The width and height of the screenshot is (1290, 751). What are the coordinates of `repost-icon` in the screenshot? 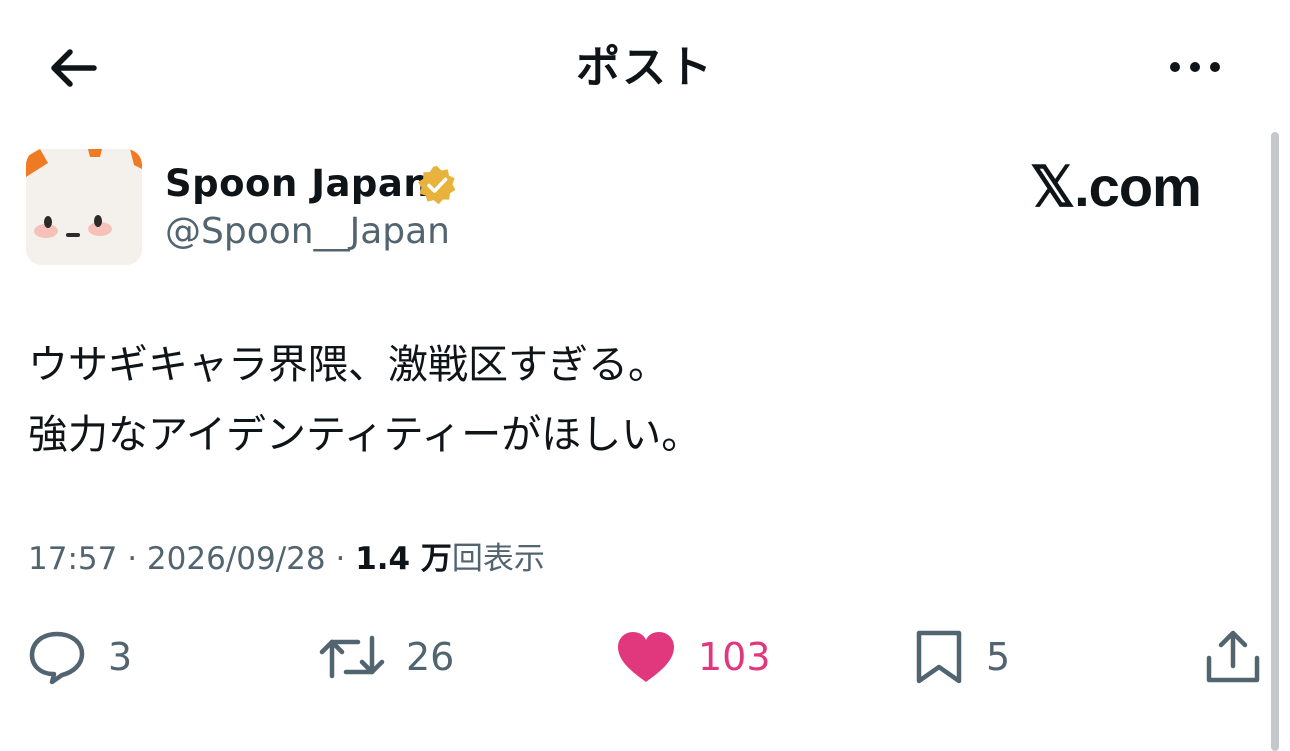 It's located at (352, 657).